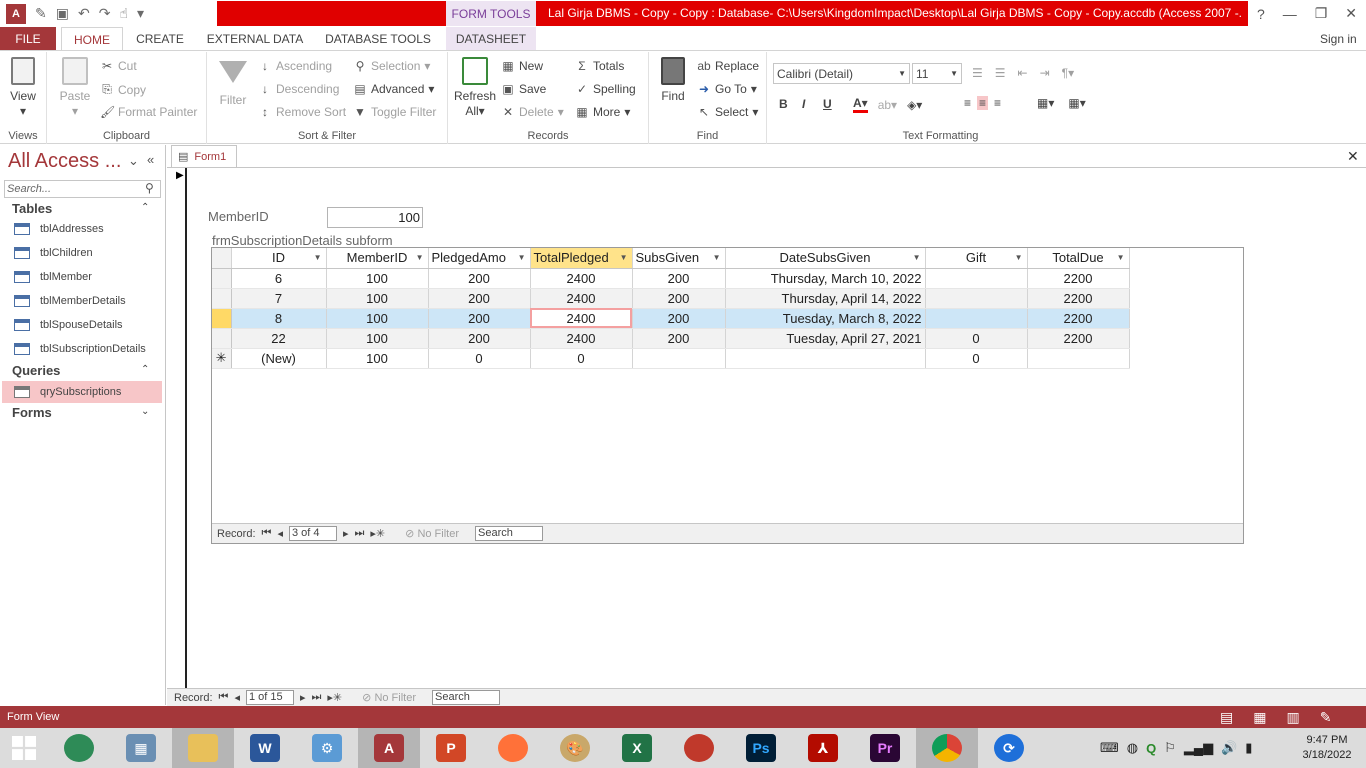 This screenshot has height=768, width=1366. I want to click on col-header-totaldue: TotalDue ▼, so click(1078, 258).